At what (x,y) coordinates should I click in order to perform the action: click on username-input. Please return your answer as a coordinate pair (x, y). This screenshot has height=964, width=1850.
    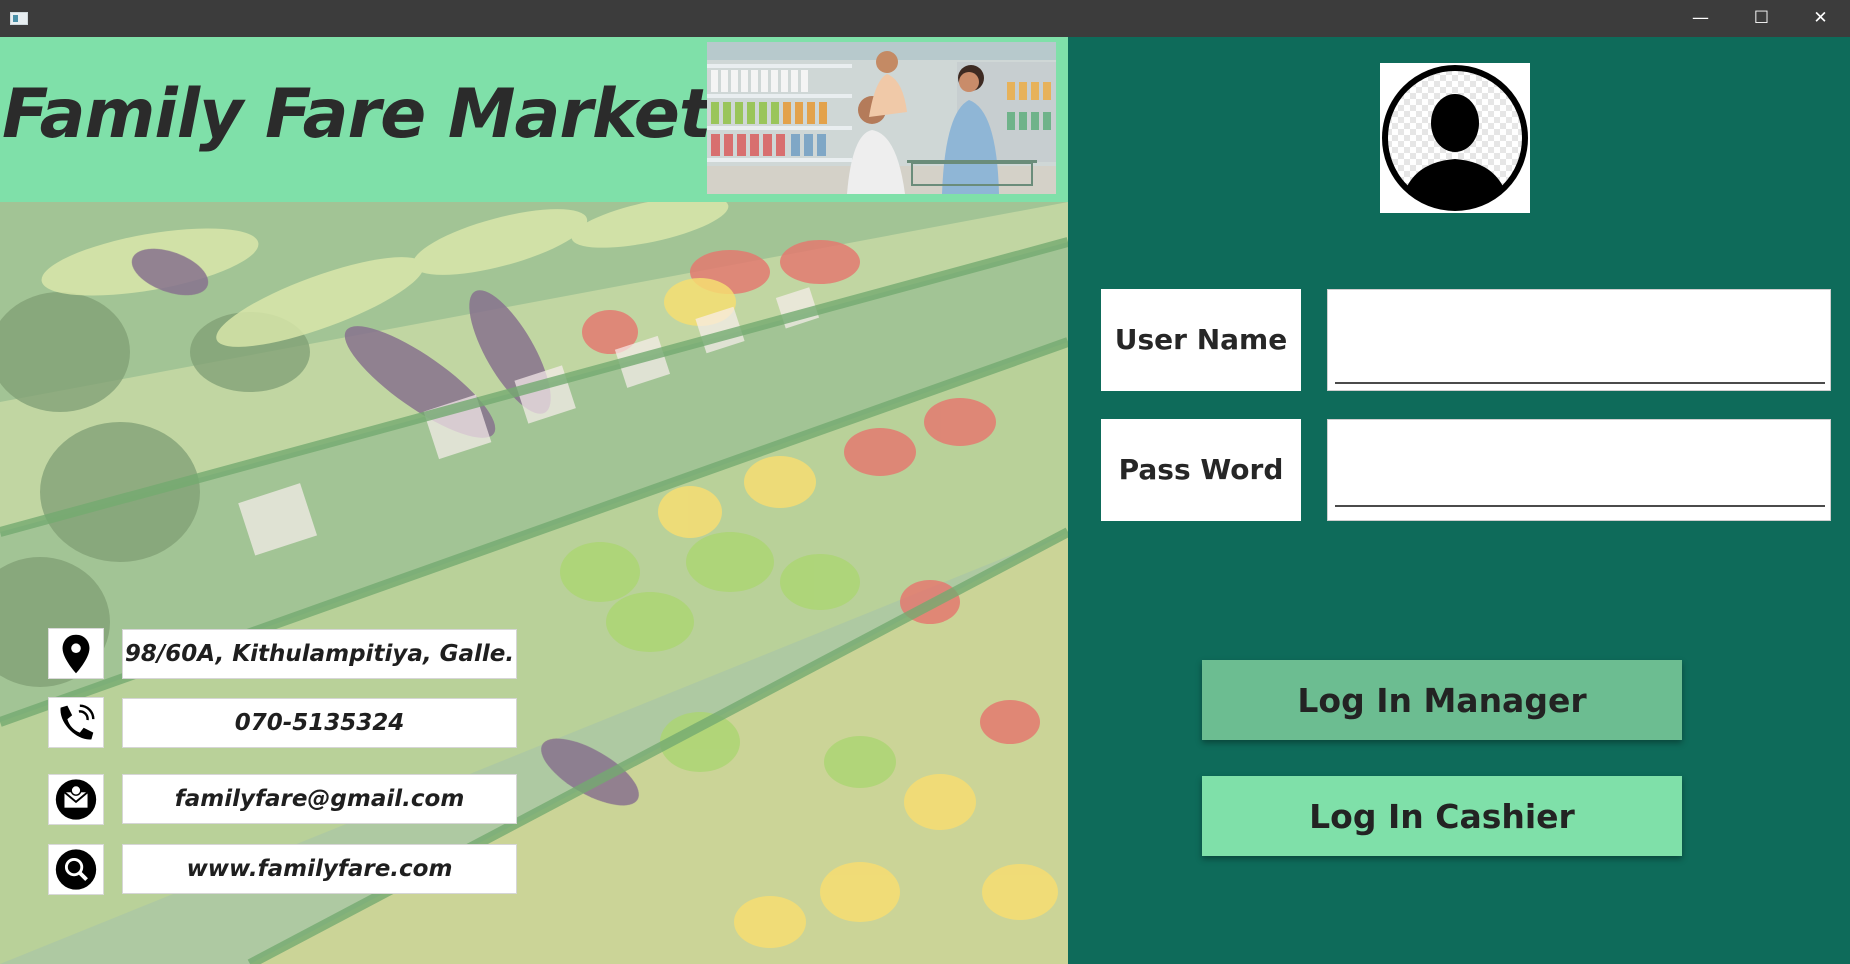
    Looking at the image, I should click on (1579, 340).